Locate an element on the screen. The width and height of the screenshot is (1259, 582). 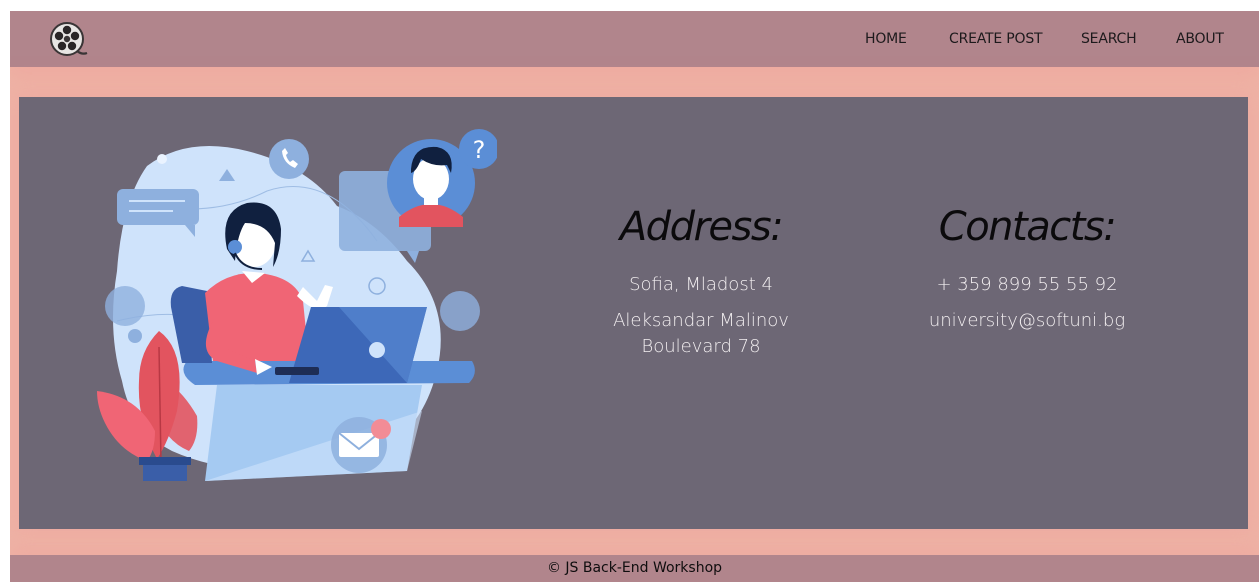
address-line-city: Sofia, Mladost 4 is located at coordinates (701, 284).